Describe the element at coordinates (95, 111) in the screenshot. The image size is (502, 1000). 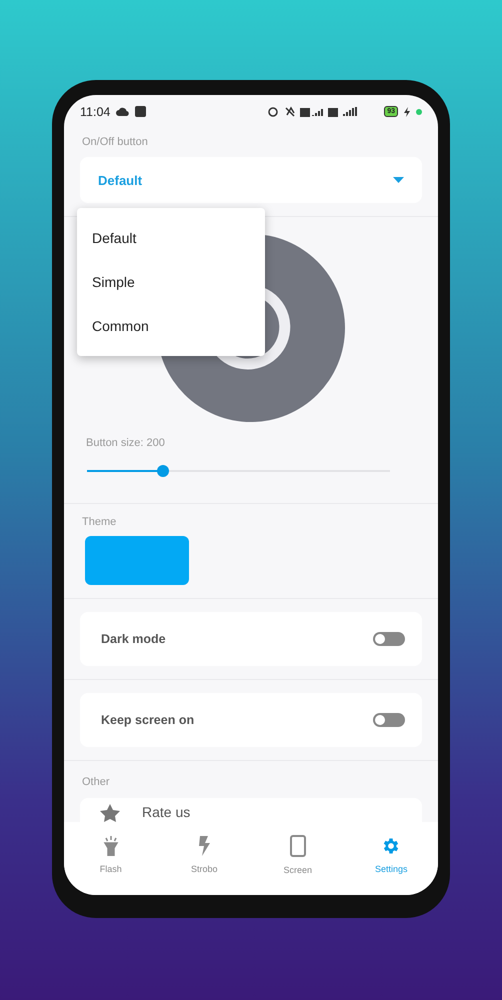
I see `status-time: 11:04` at that location.